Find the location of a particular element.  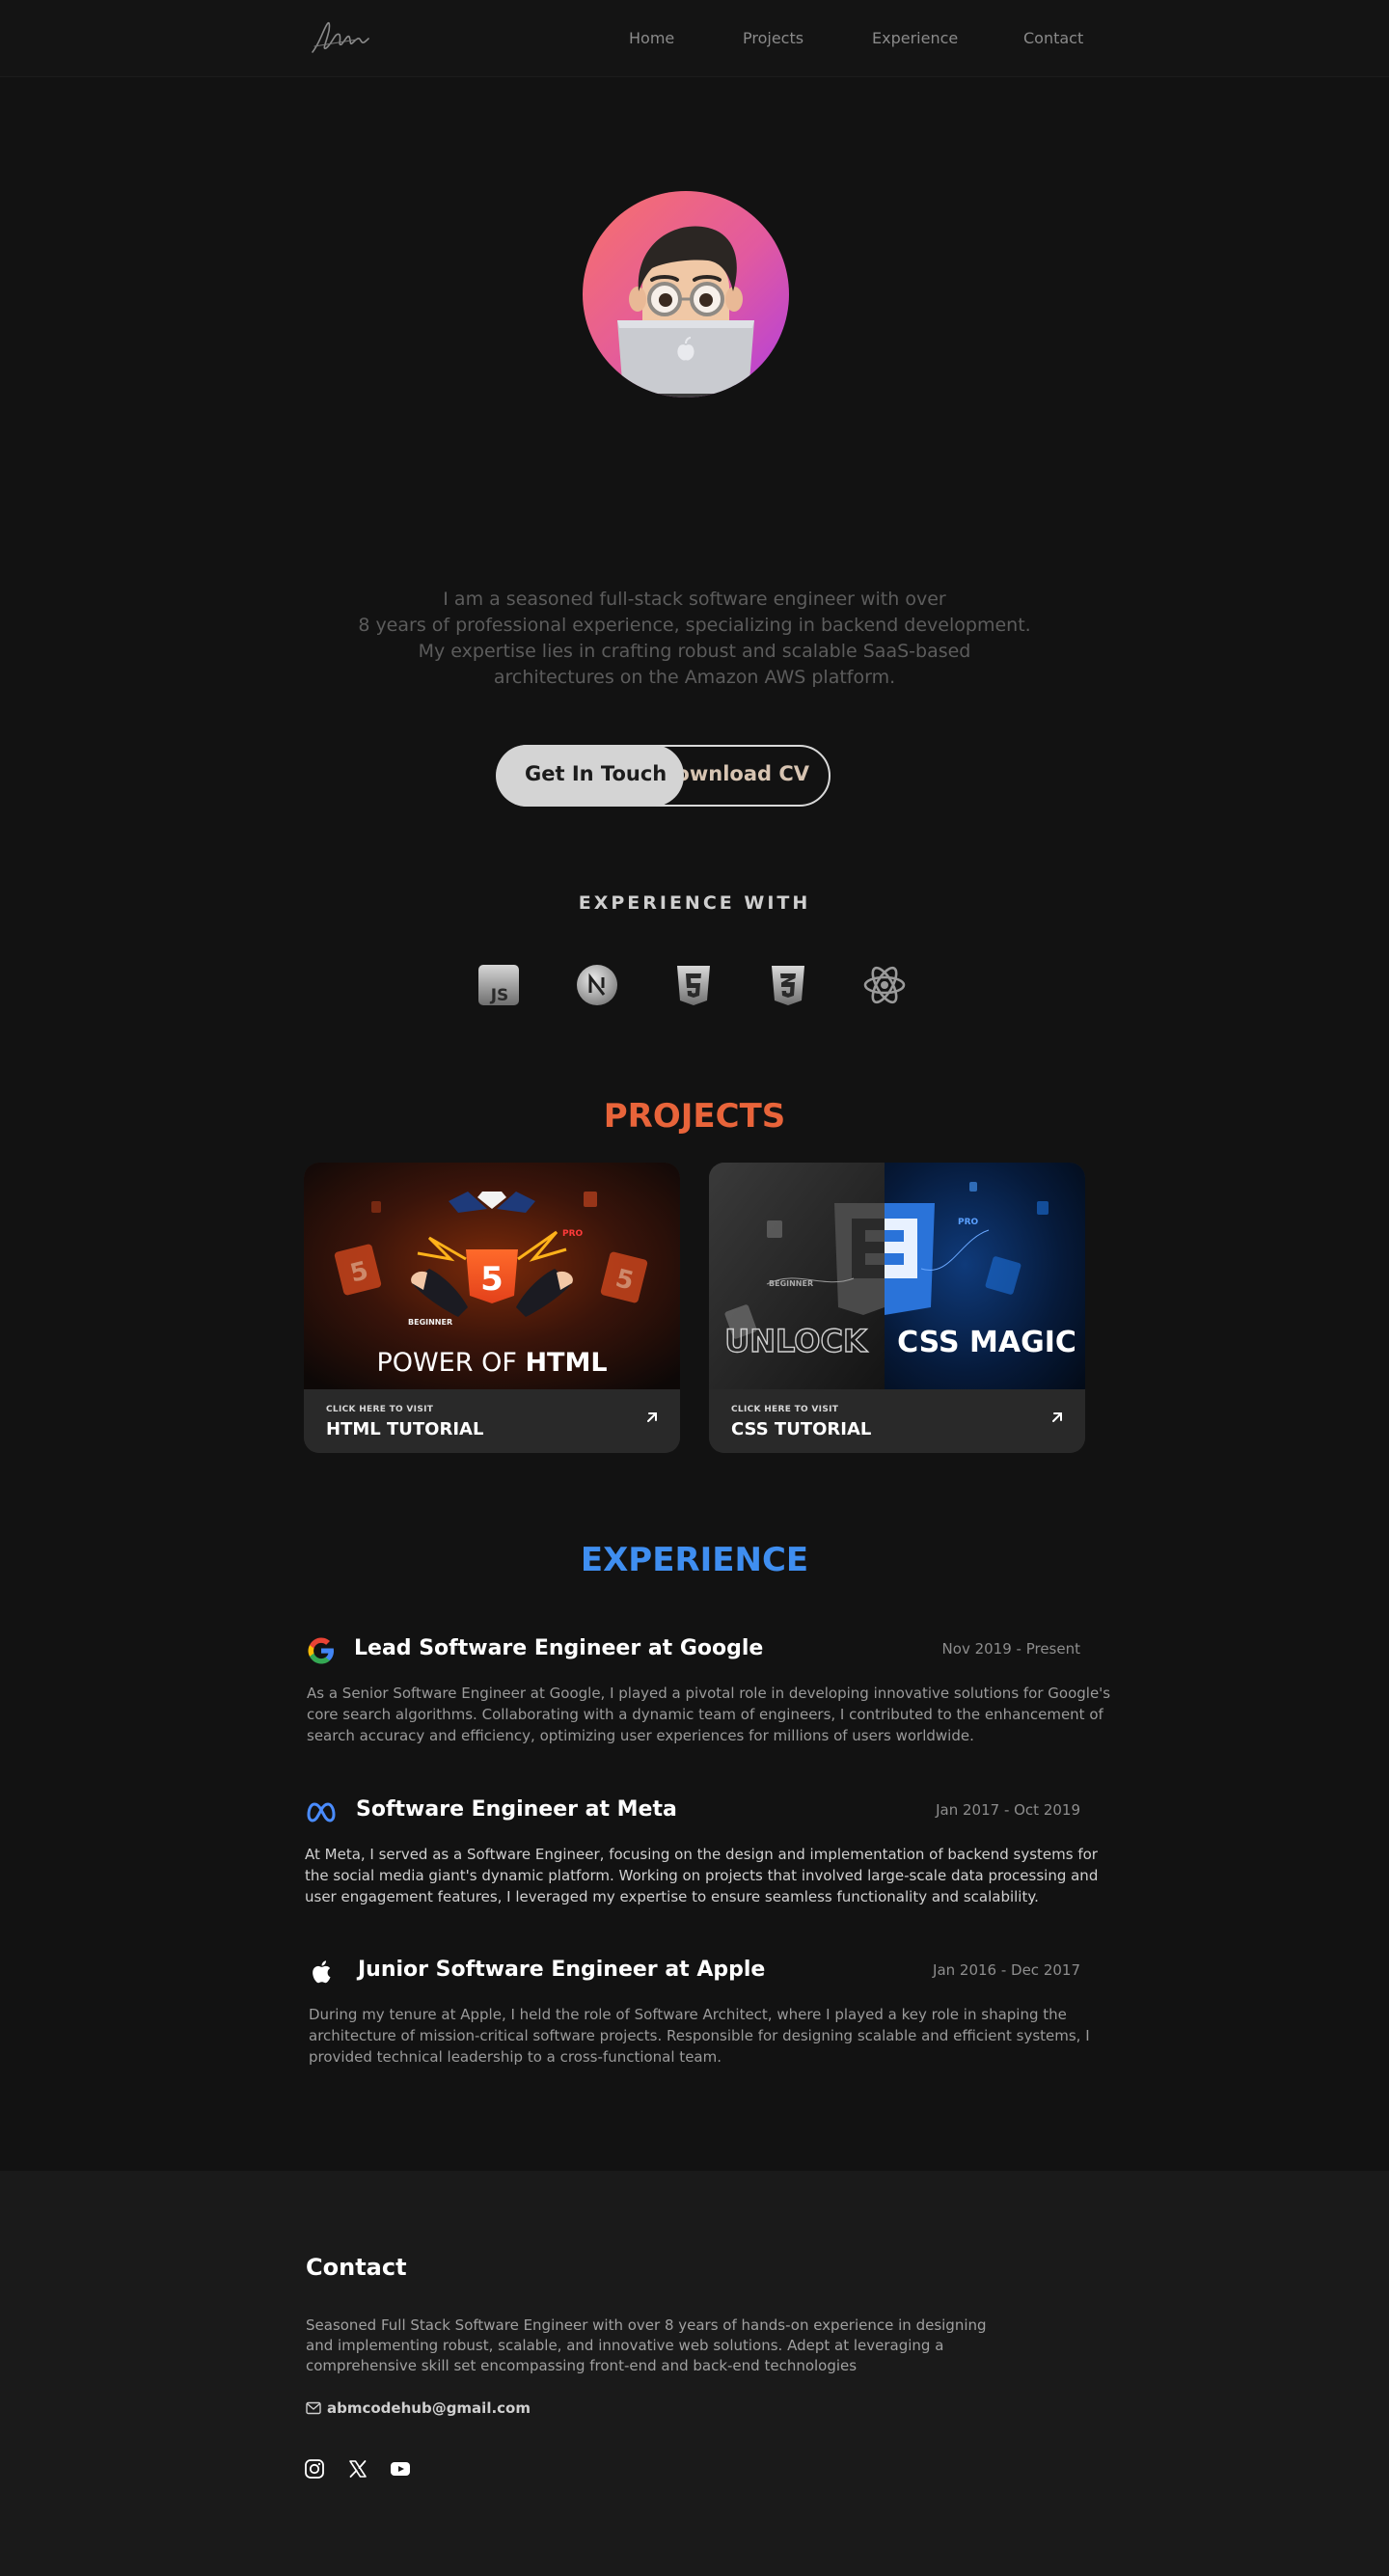

thumbnail-title: POWER OF HTML is located at coordinates (492, 1363).